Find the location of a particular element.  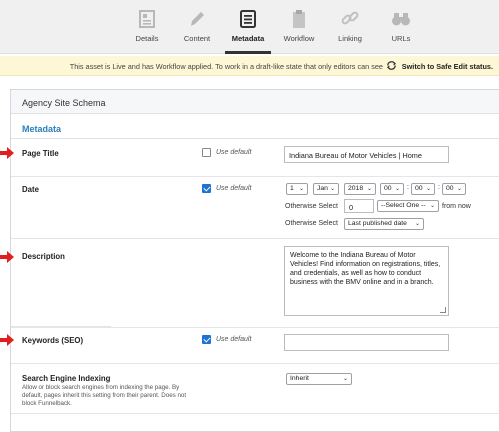

month-select: Jan ⌄ is located at coordinates (326, 189).